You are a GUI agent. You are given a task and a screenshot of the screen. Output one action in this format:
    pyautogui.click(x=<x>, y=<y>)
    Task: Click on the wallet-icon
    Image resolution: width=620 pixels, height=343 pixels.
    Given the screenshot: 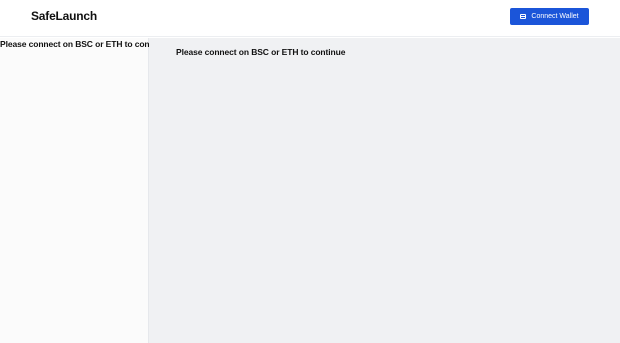 What is the action you would take?
    pyautogui.click(x=523, y=16)
    